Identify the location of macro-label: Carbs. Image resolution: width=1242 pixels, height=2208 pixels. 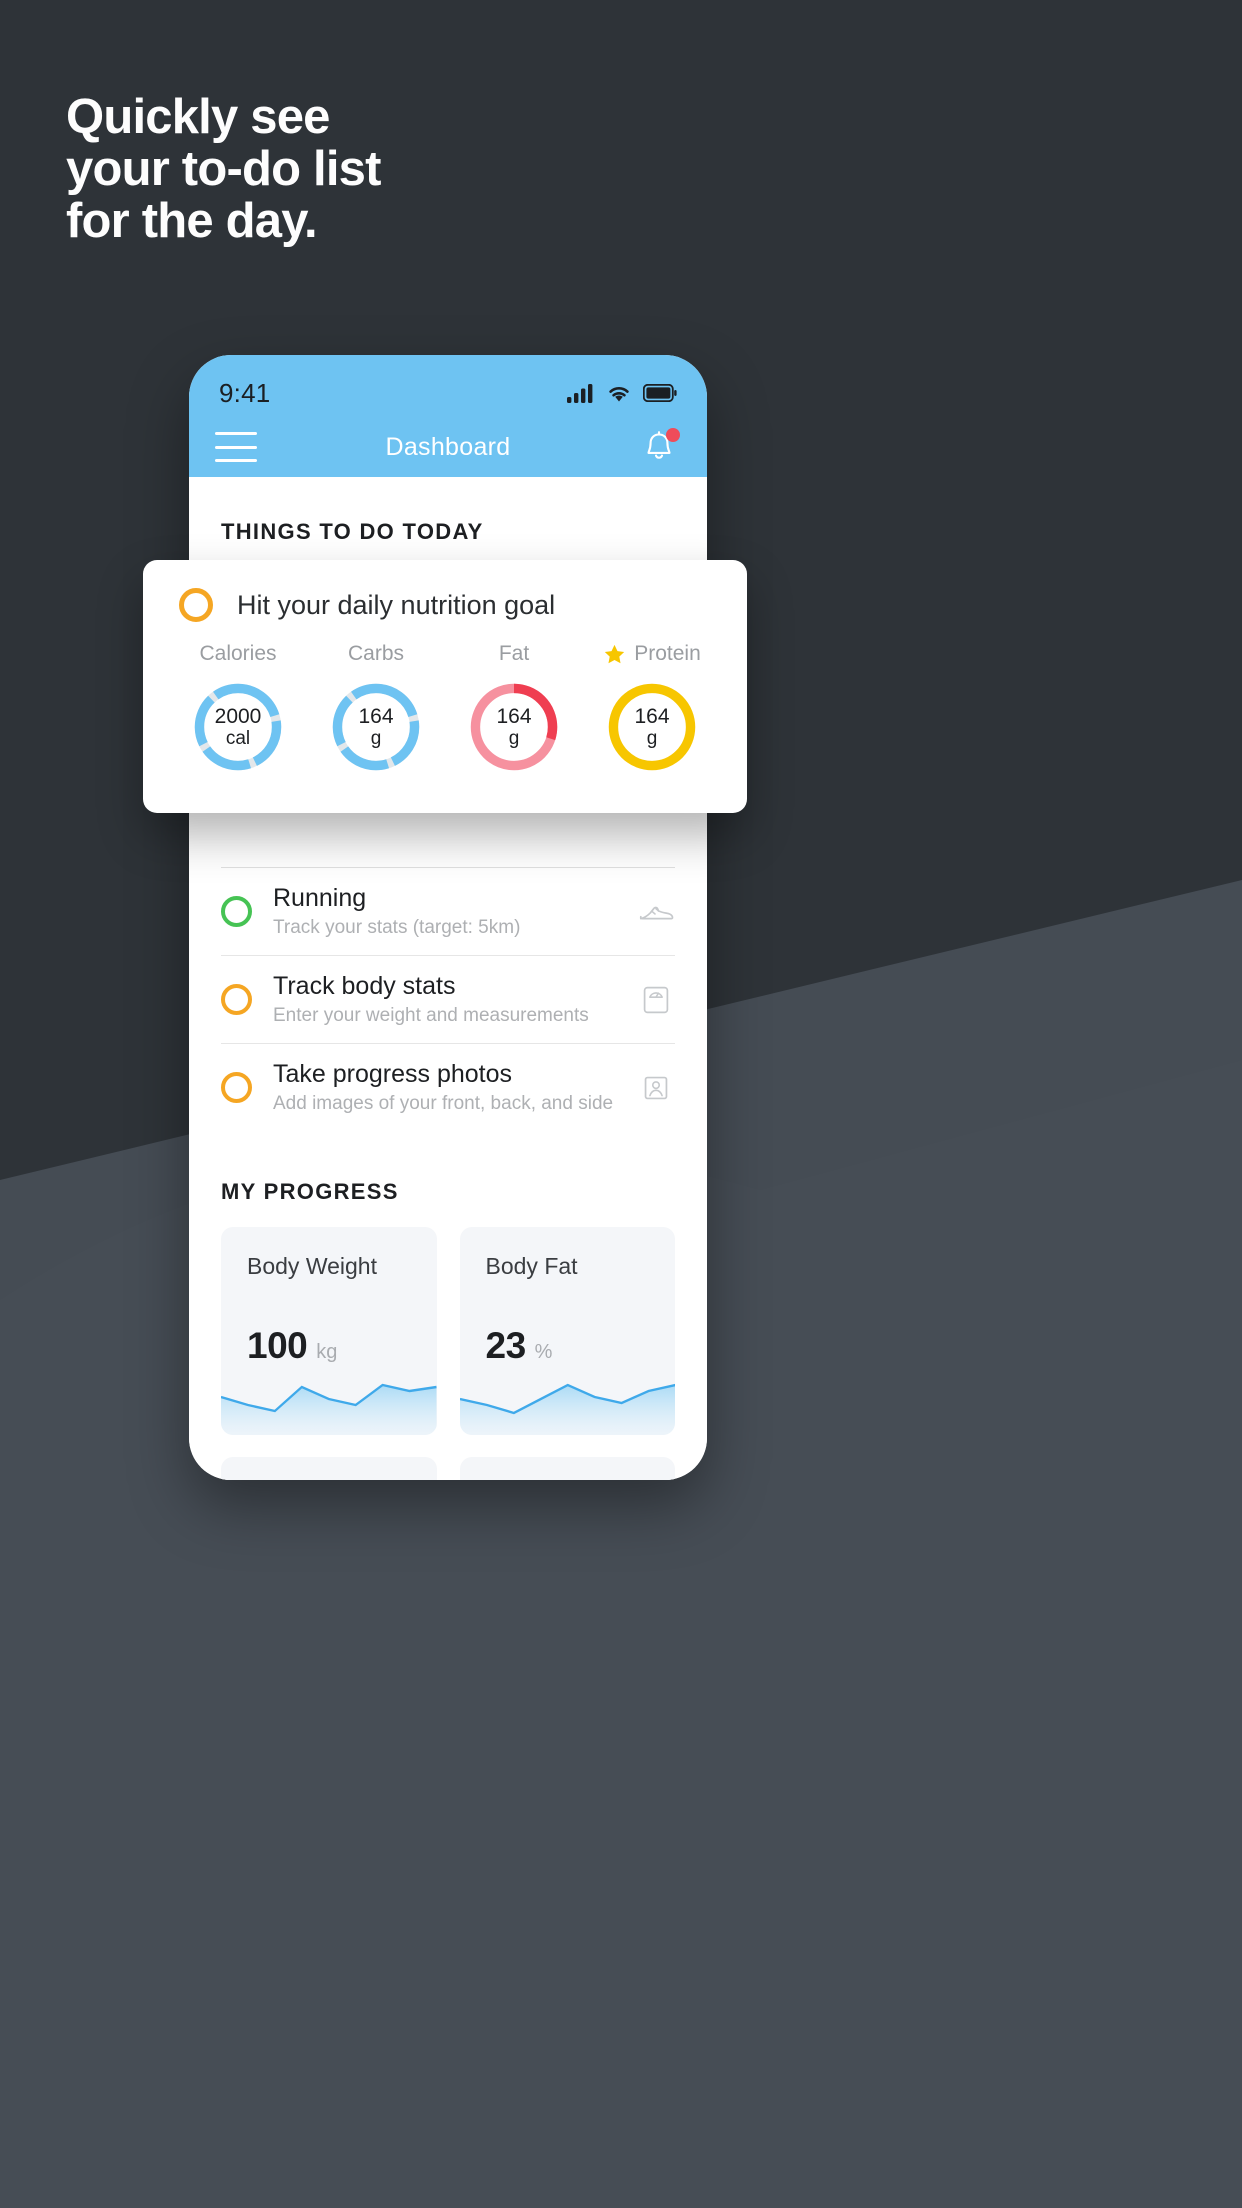
(376, 653).